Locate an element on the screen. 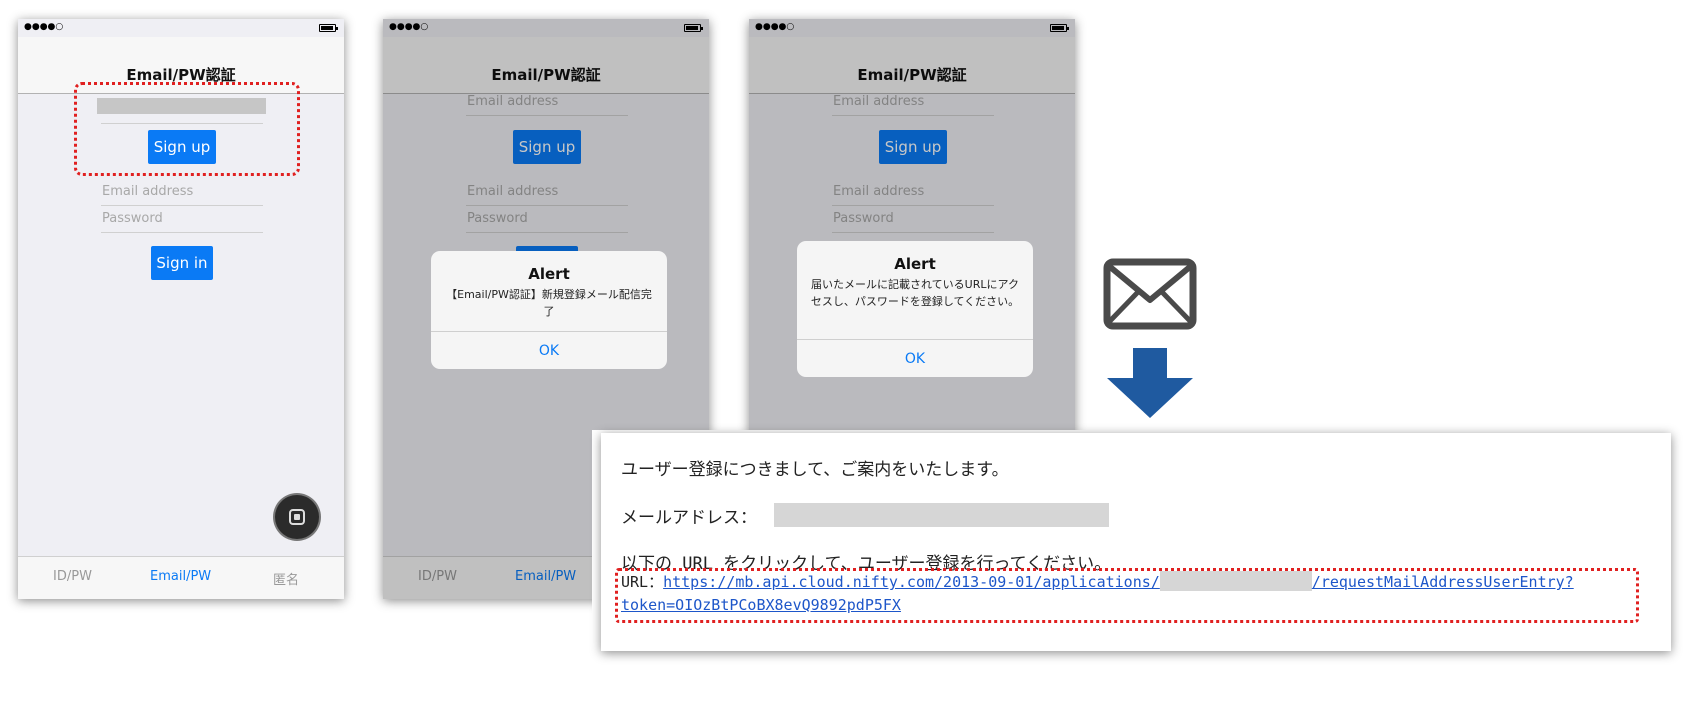 Image resolution: width=1683 pixels, height=709 pixels. assistive-touch-icon is located at coordinates (297, 517).